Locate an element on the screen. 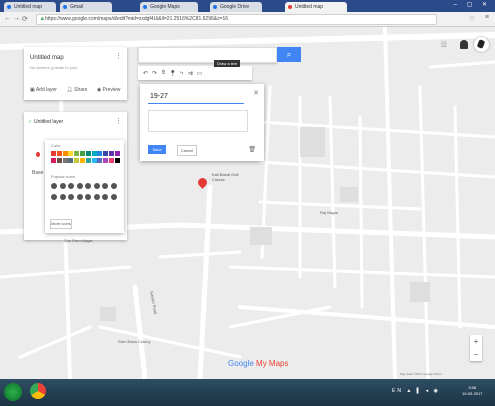 The width and height of the screenshot is (495, 406). notification-icon is located at coordinates (464, 44).